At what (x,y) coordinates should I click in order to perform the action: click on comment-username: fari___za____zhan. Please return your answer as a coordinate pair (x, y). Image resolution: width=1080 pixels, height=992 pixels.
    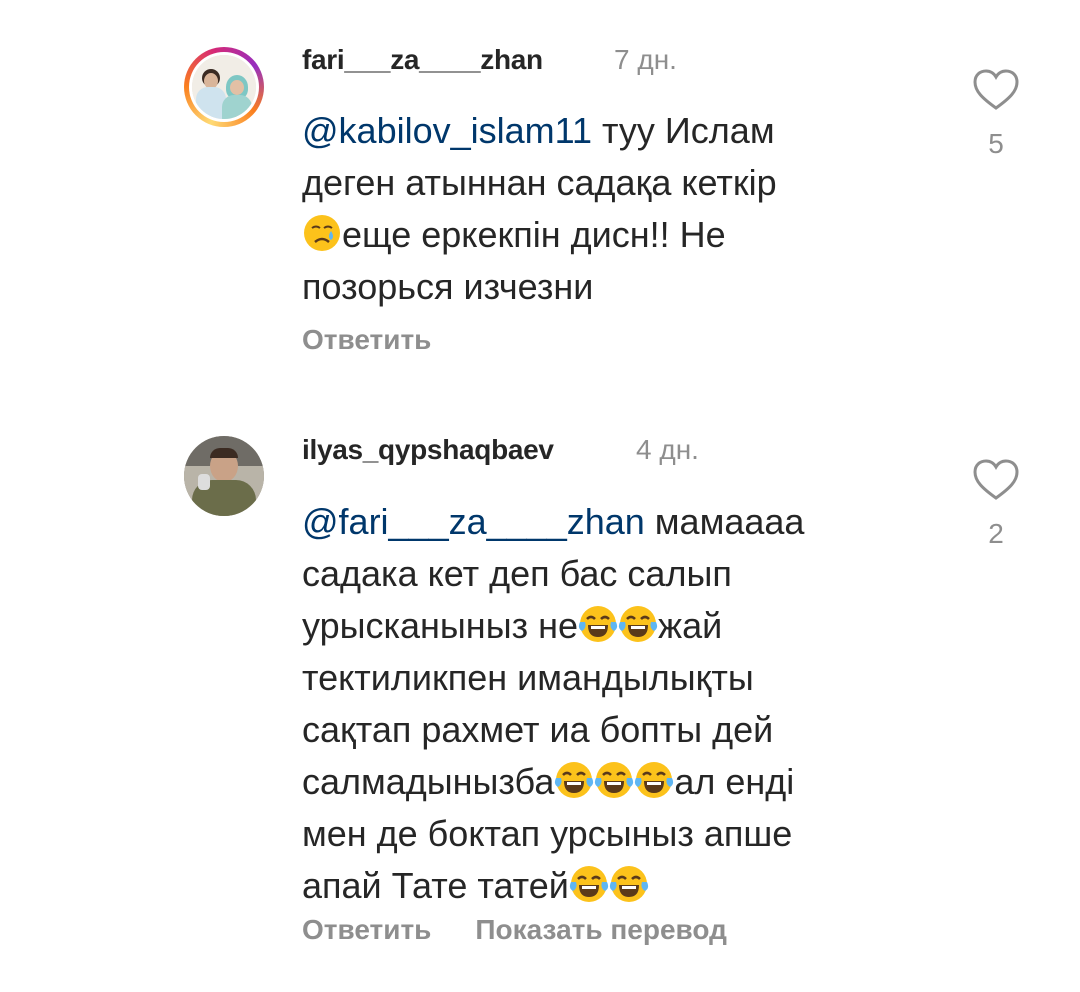
    Looking at the image, I should click on (422, 60).